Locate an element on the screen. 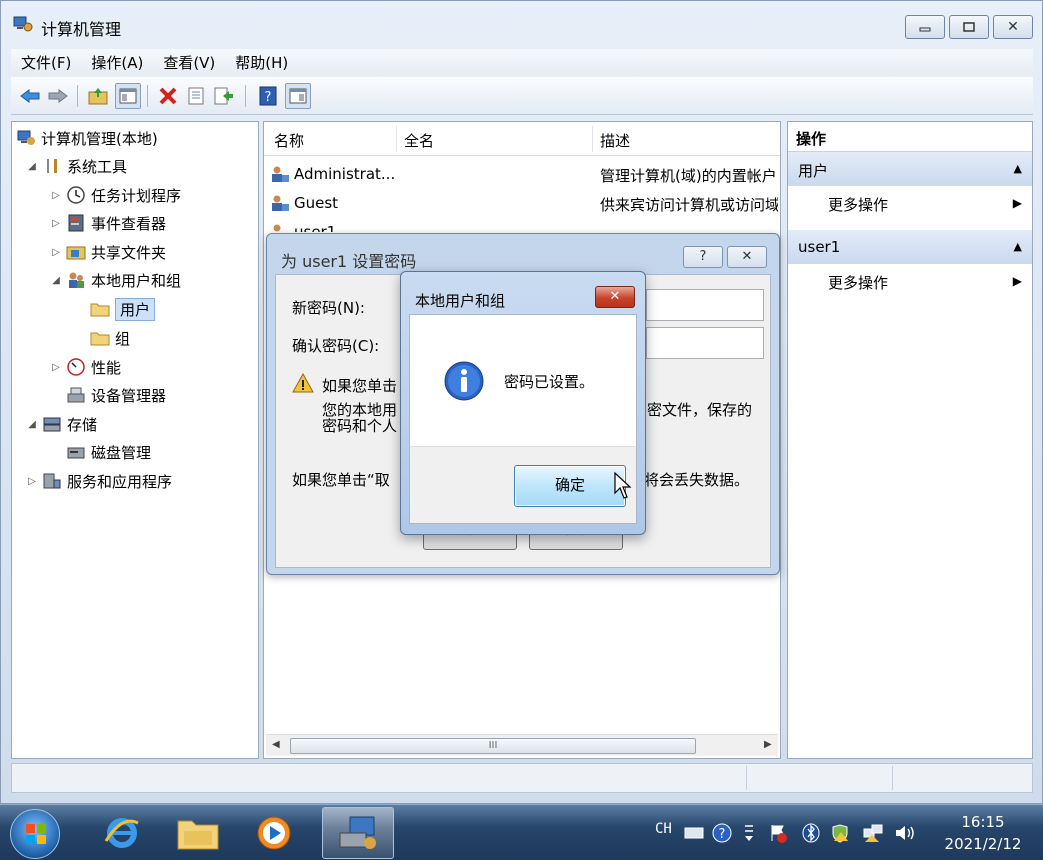 Image resolution: width=1043 pixels, height=860 pixels. horizontal-scrollbar: ◀ III ▶ is located at coordinates (522, 745).